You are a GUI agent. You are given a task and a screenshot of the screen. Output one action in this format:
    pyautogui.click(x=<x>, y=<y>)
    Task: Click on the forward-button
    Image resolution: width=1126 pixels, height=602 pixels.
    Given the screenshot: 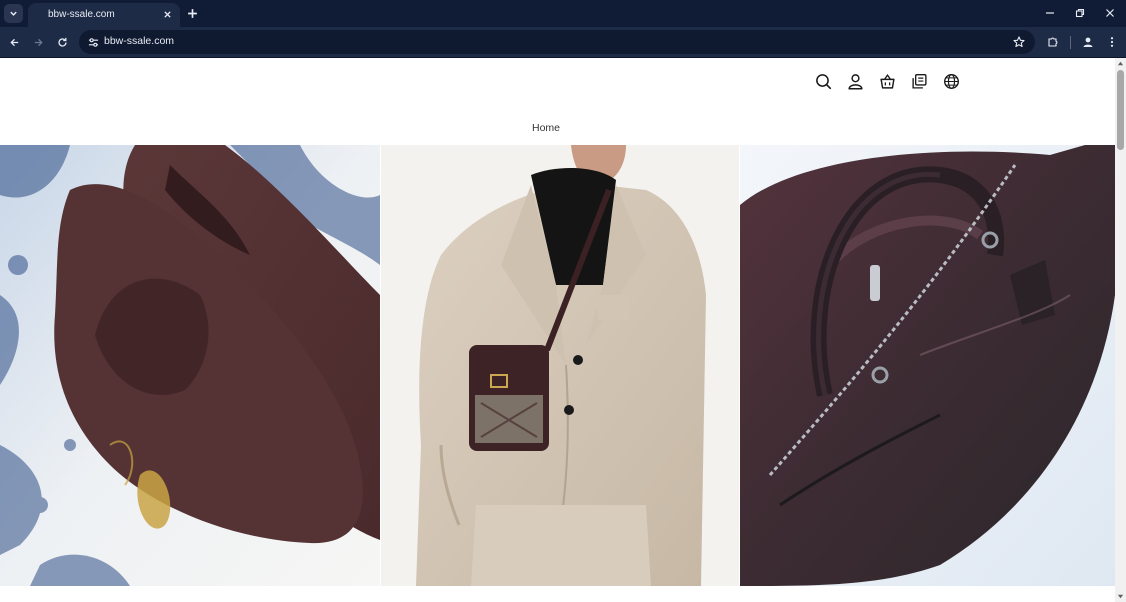 What is the action you would take?
    pyautogui.click(x=38, y=42)
    